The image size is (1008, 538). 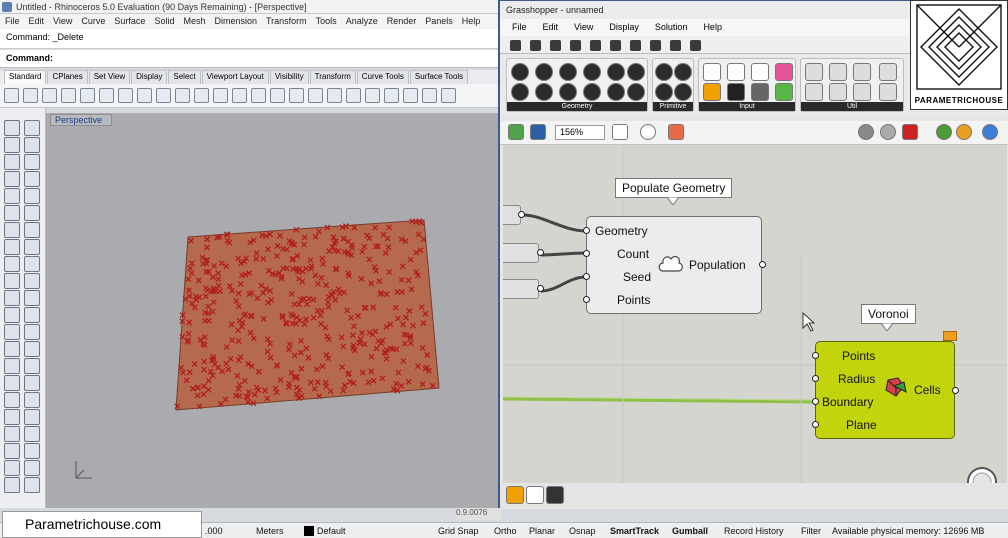 What do you see at coordinates (286, 21) in the screenshot?
I see `rhino-menu-transform: Transform` at bounding box center [286, 21].